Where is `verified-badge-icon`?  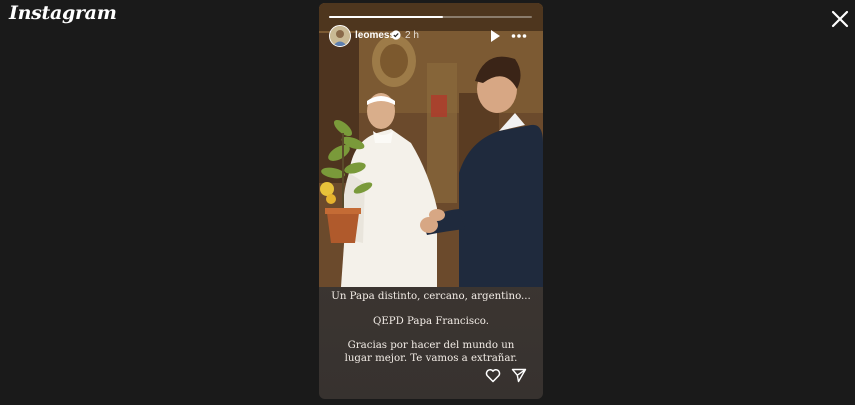 verified-badge-icon is located at coordinates (396, 35).